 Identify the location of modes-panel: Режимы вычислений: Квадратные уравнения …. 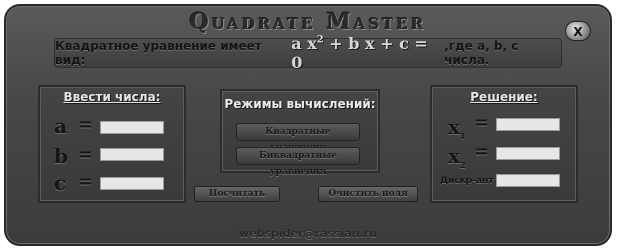
(300, 133).